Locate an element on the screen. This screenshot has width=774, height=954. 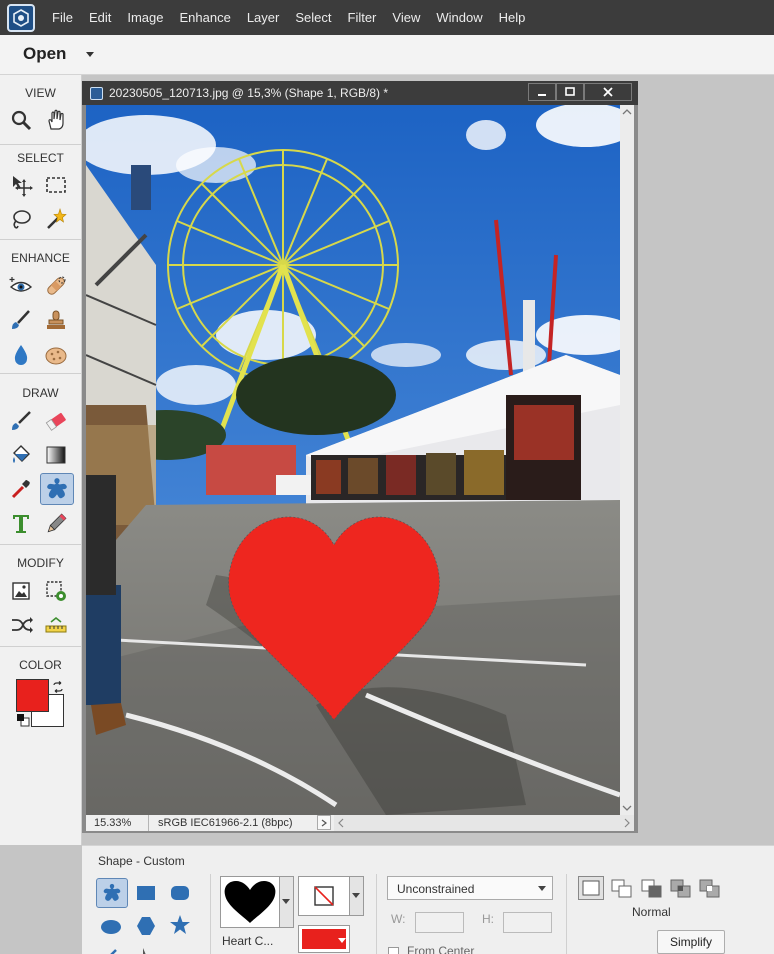
menu-help: Help is located at coordinates (512, 17).